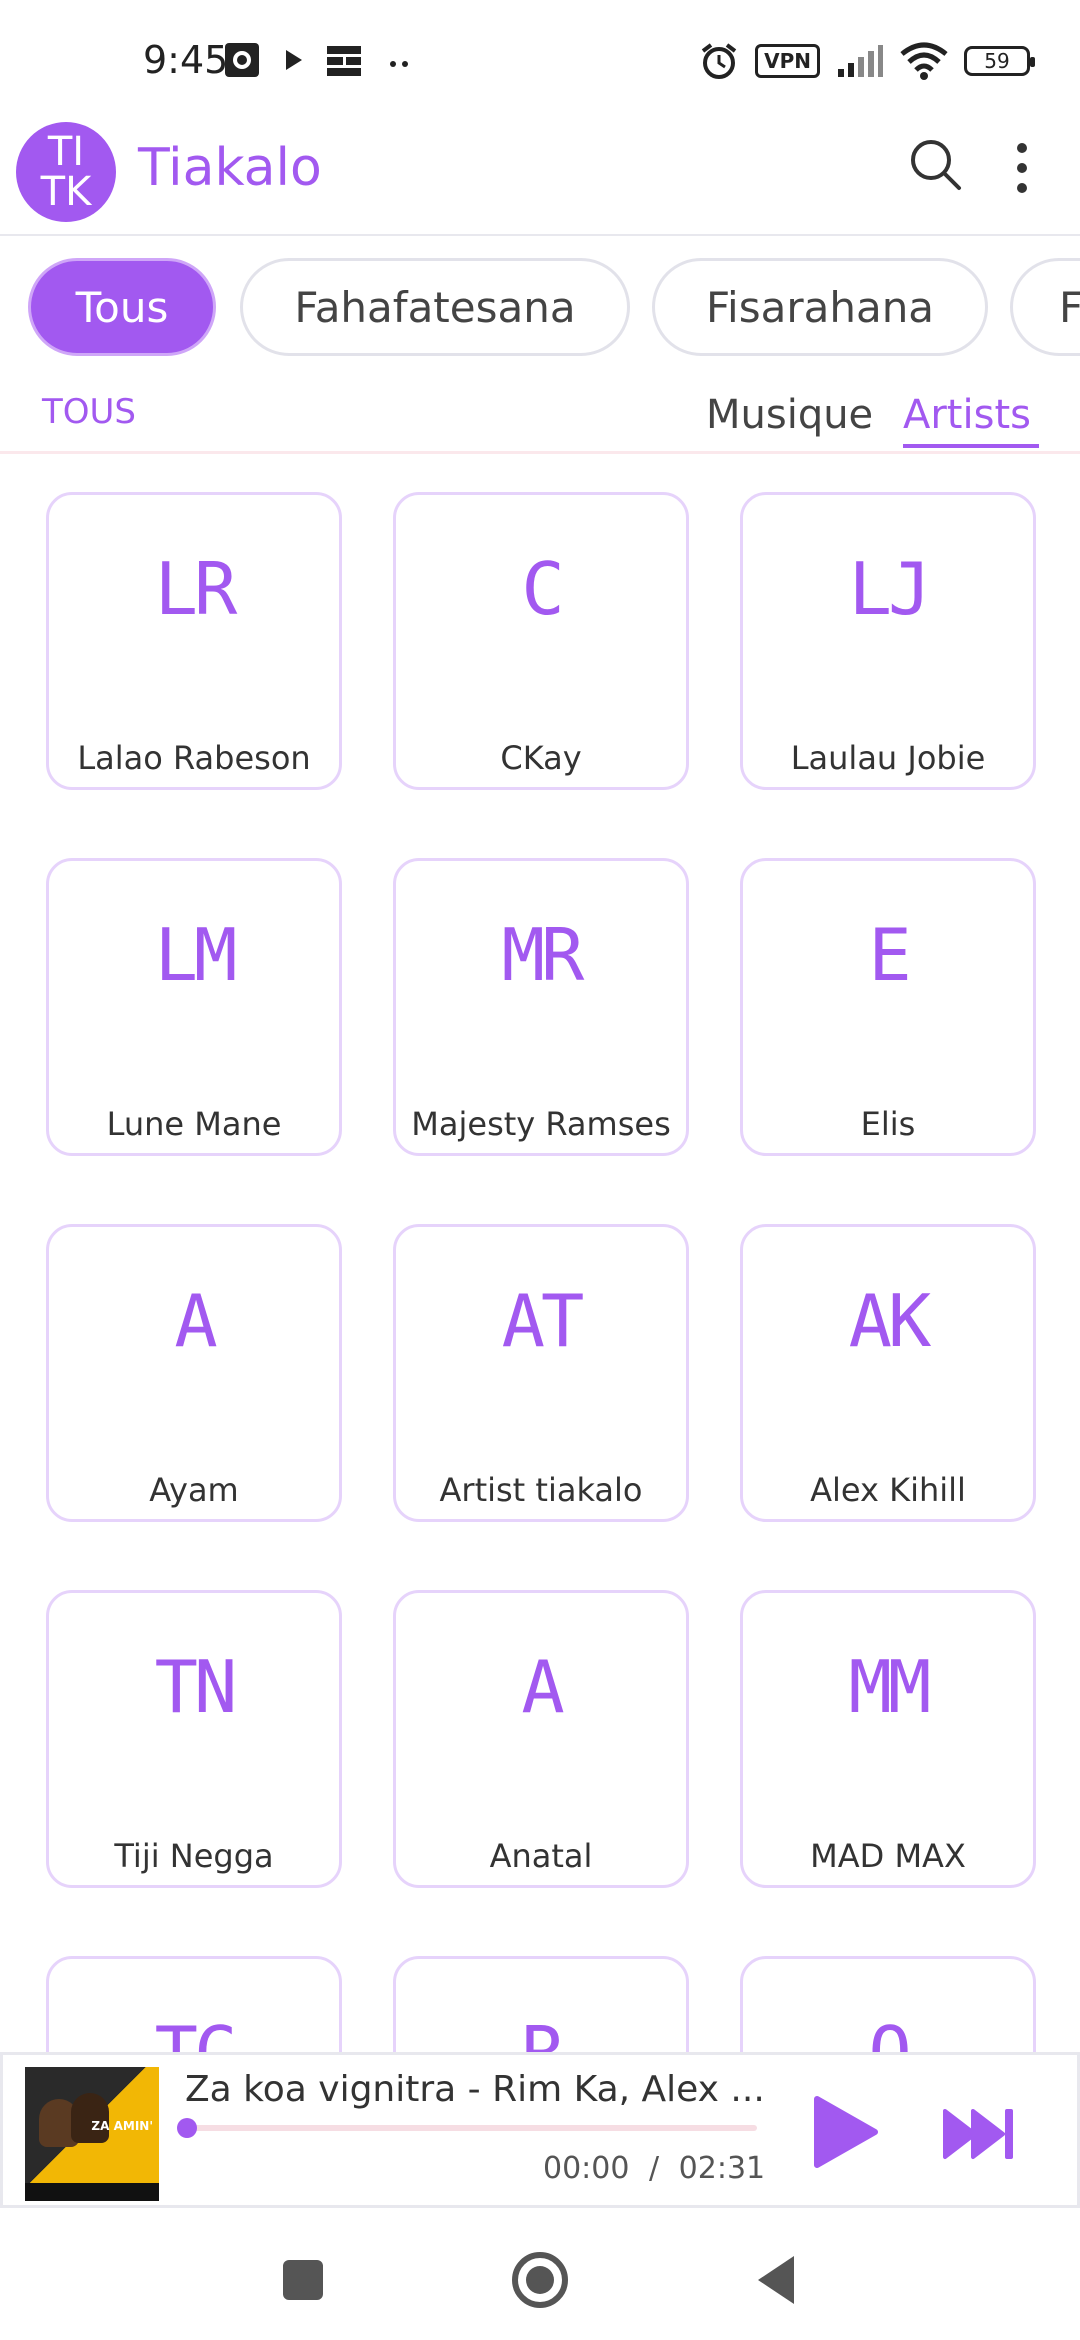  I want to click on artist-name: MAD MAX, so click(888, 1856).